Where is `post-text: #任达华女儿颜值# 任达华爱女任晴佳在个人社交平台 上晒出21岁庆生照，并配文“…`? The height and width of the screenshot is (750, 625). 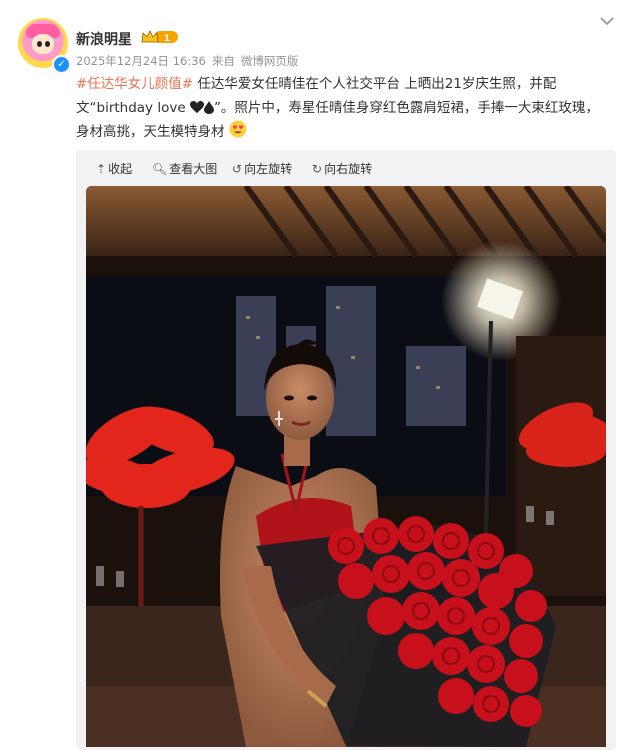
post-text: #任达华女儿颜值# 任达华爱女任晴佳在个人社交平台 上晒出21岁庆生照，并配文“… is located at coordinates (341, 108).